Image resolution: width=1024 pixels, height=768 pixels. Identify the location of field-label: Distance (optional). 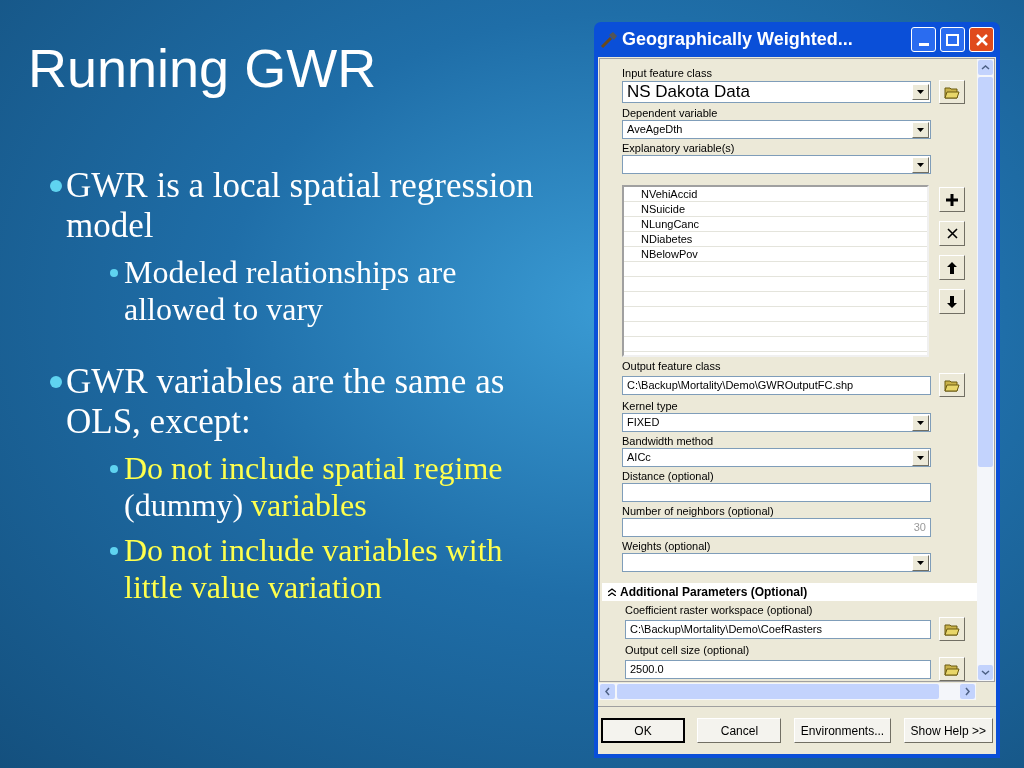
(668, 476).